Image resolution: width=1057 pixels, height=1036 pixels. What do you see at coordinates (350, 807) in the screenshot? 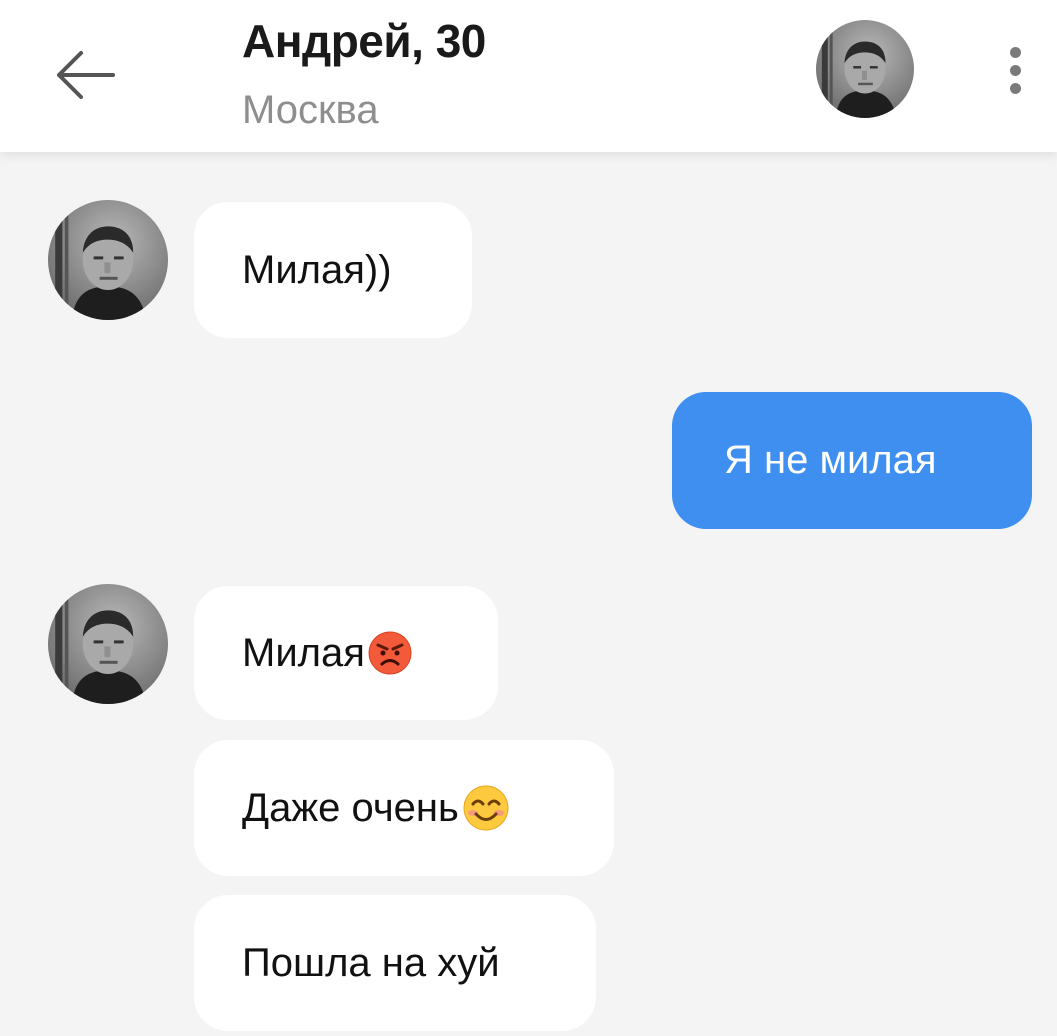
I see `message-text: Даже очень` at bounding box center [350, 807].